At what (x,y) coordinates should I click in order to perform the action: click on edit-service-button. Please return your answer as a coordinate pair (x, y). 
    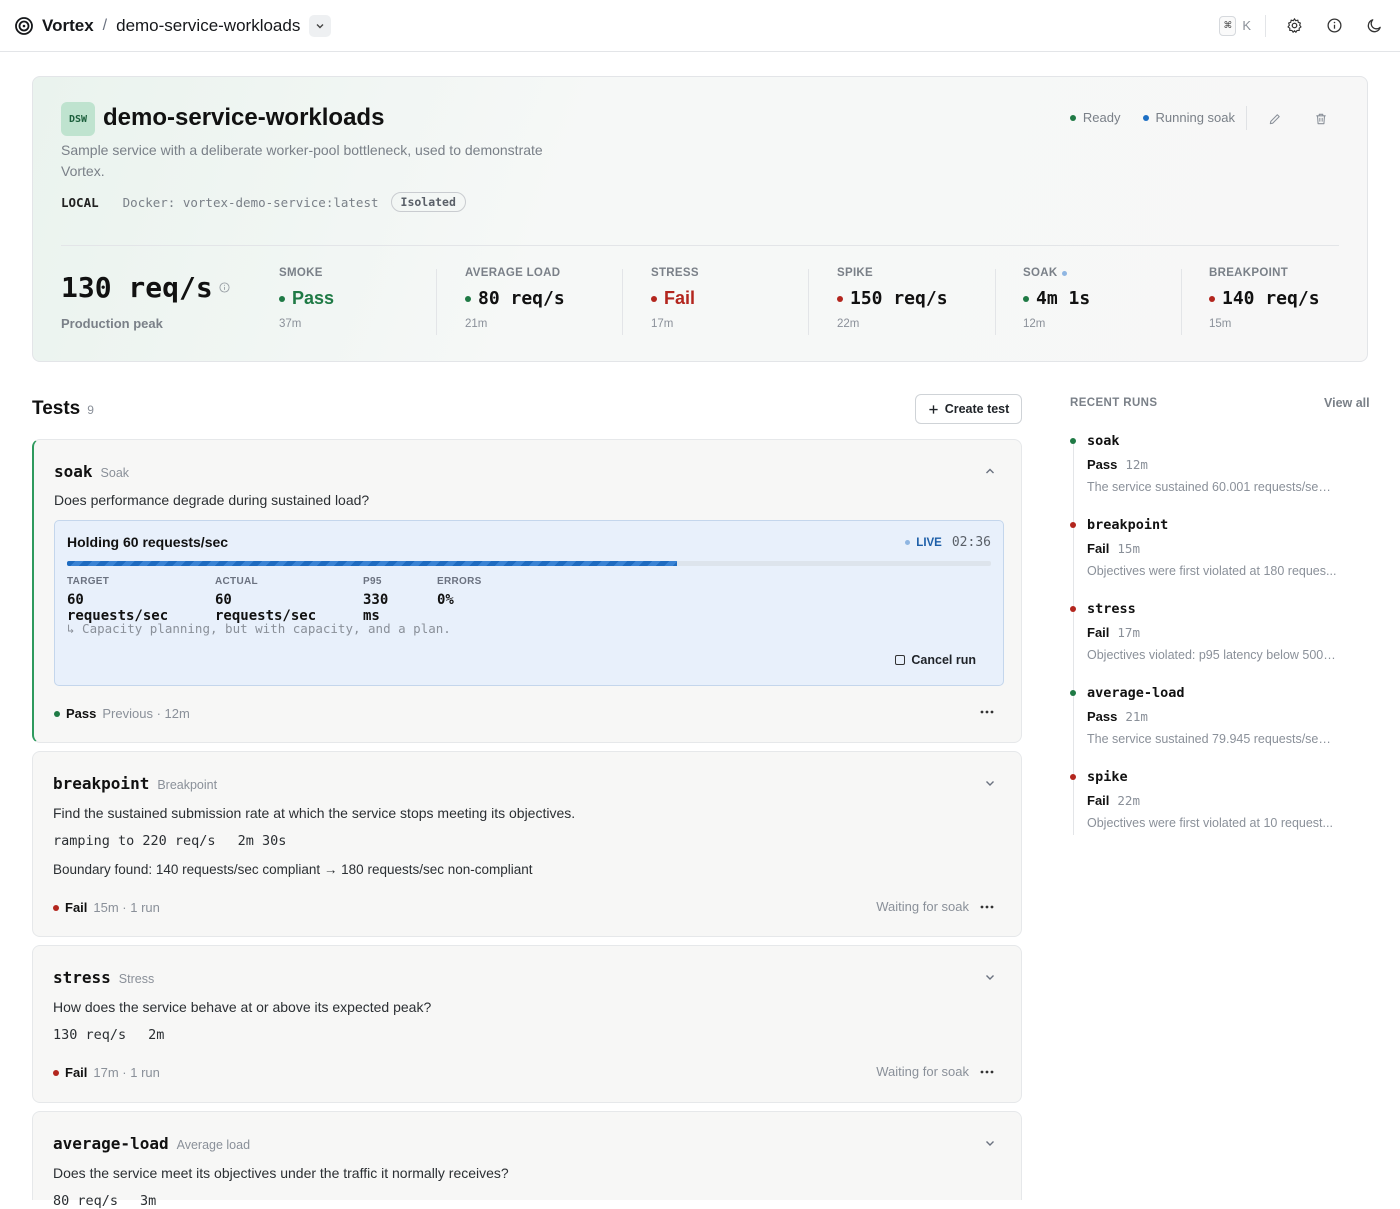
    Looking at the image, I should click on (1275, 119).